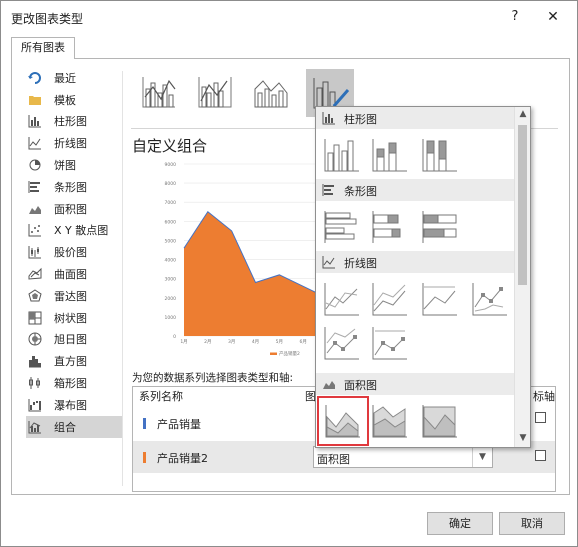 The width and height of the screenshot is (578, 547). What do you see at coordinates (522, 438) in the screenshot?
I see `scroll-down-icon: ▼` at bounding box center [522, 438].